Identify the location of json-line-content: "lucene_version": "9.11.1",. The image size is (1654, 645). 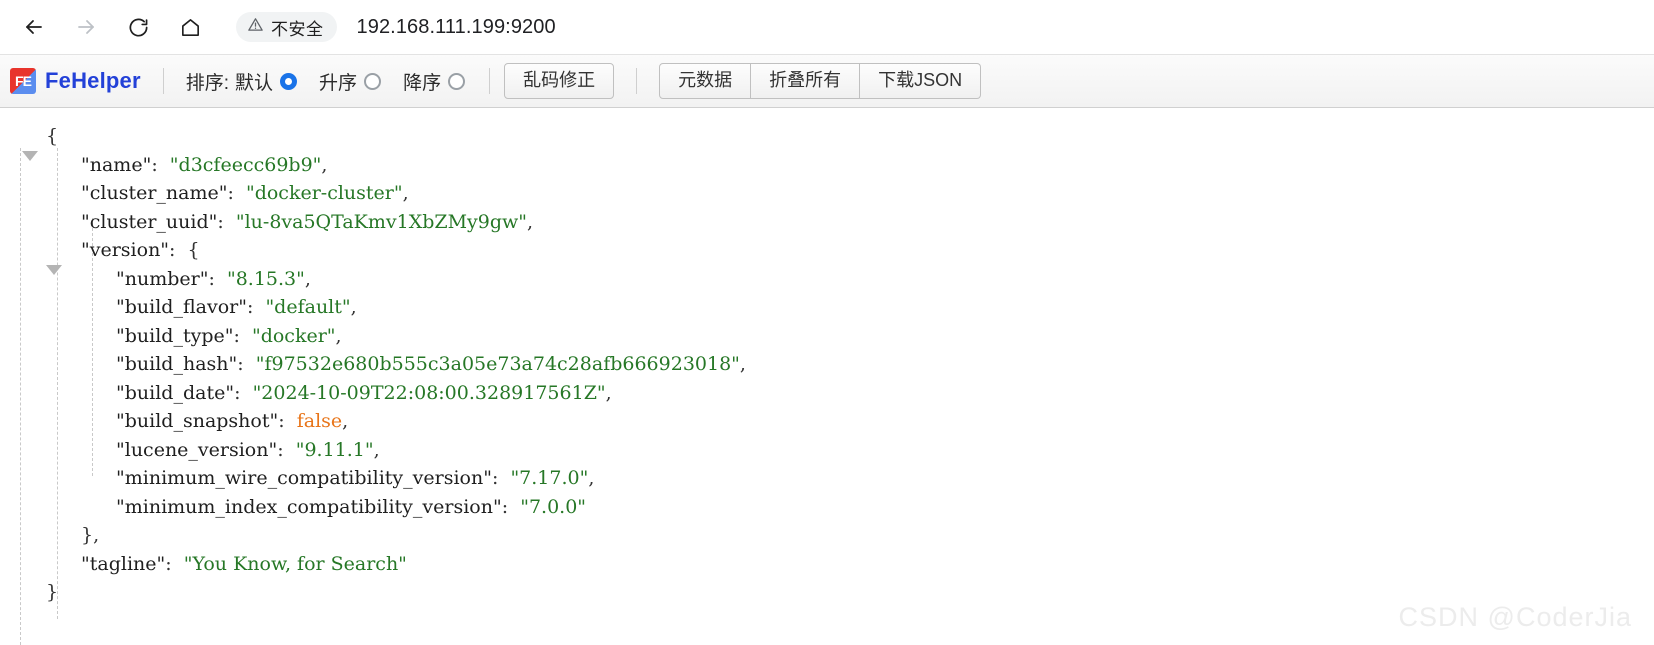
(213, 450).